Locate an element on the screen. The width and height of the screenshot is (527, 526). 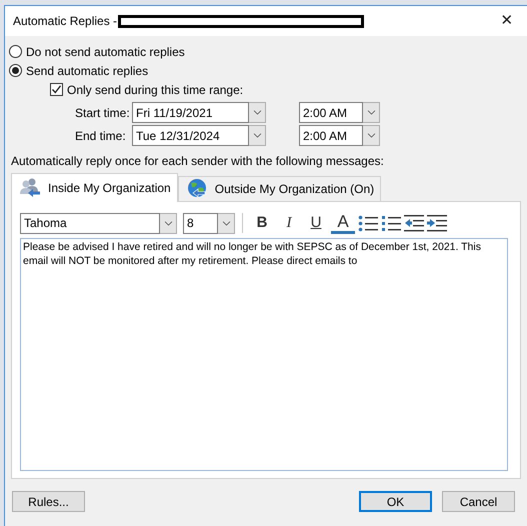
radio-label: Send automatic replies is located at coordinates (87, 71).